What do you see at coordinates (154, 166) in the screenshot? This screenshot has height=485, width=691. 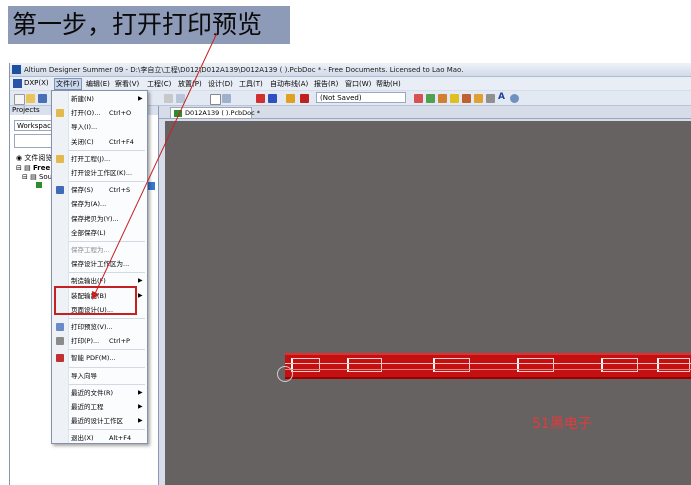 I see `annotation-arrow` at bounding box center [154, 166].